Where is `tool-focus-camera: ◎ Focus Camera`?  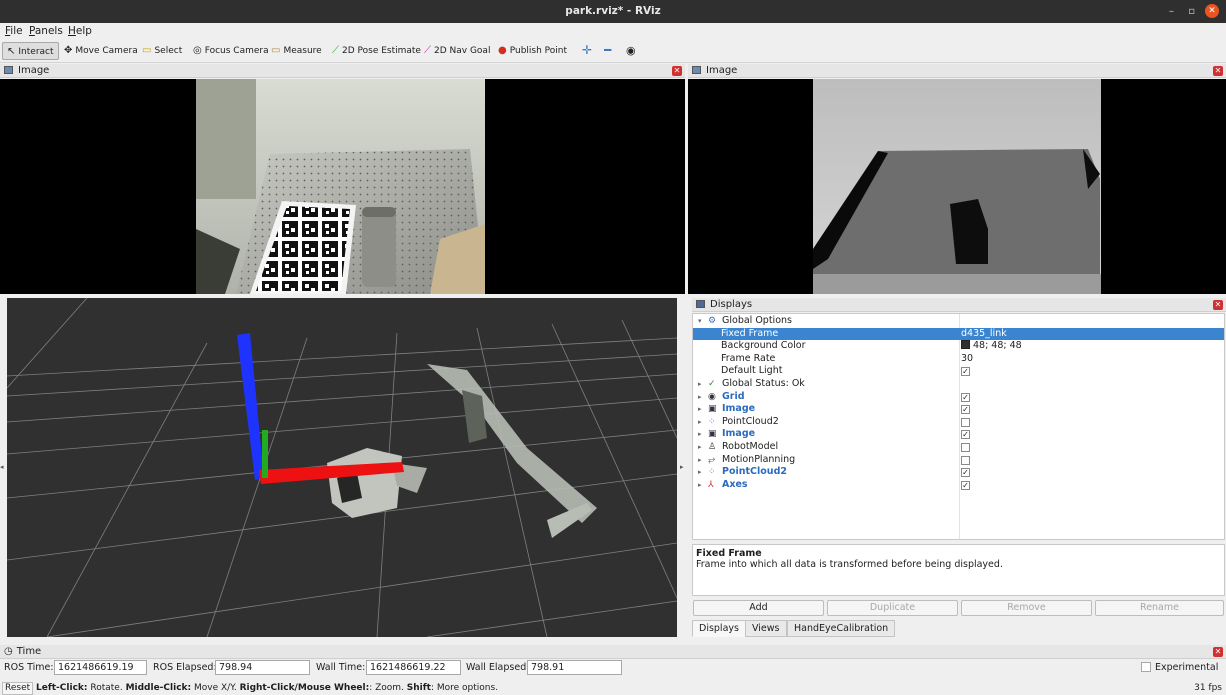 tool-focus-camera: ◎ Focus Camera is located at coordinates (231, 51).